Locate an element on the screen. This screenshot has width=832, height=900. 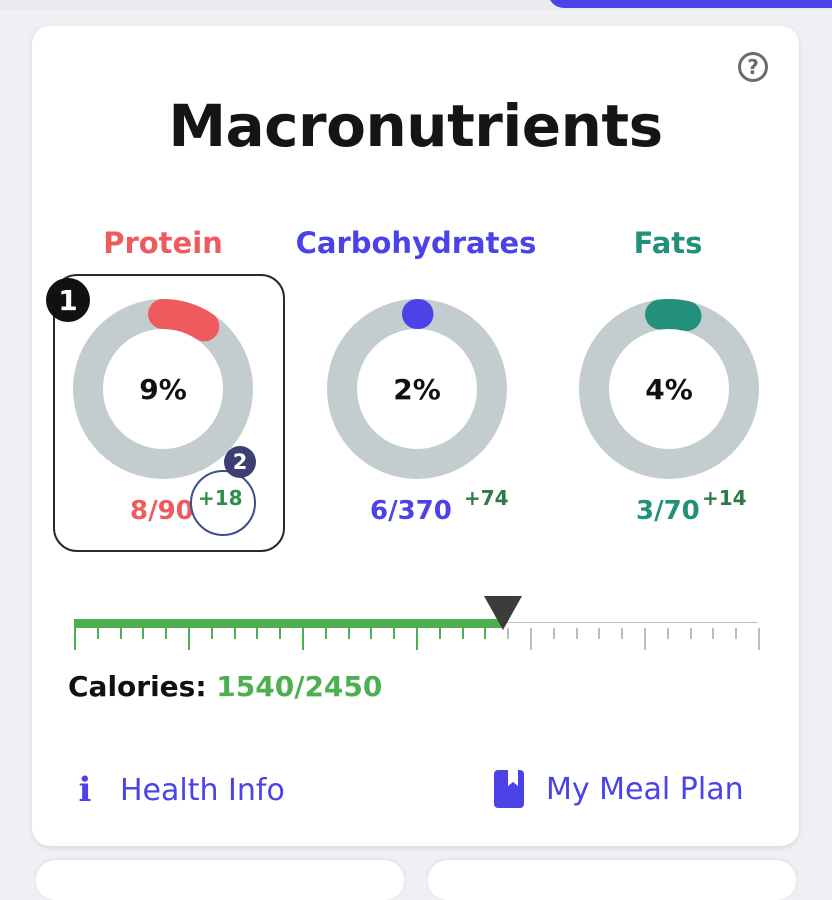
calories-readout: Calories: 1540/2450 is located at coordinates (225, 686).